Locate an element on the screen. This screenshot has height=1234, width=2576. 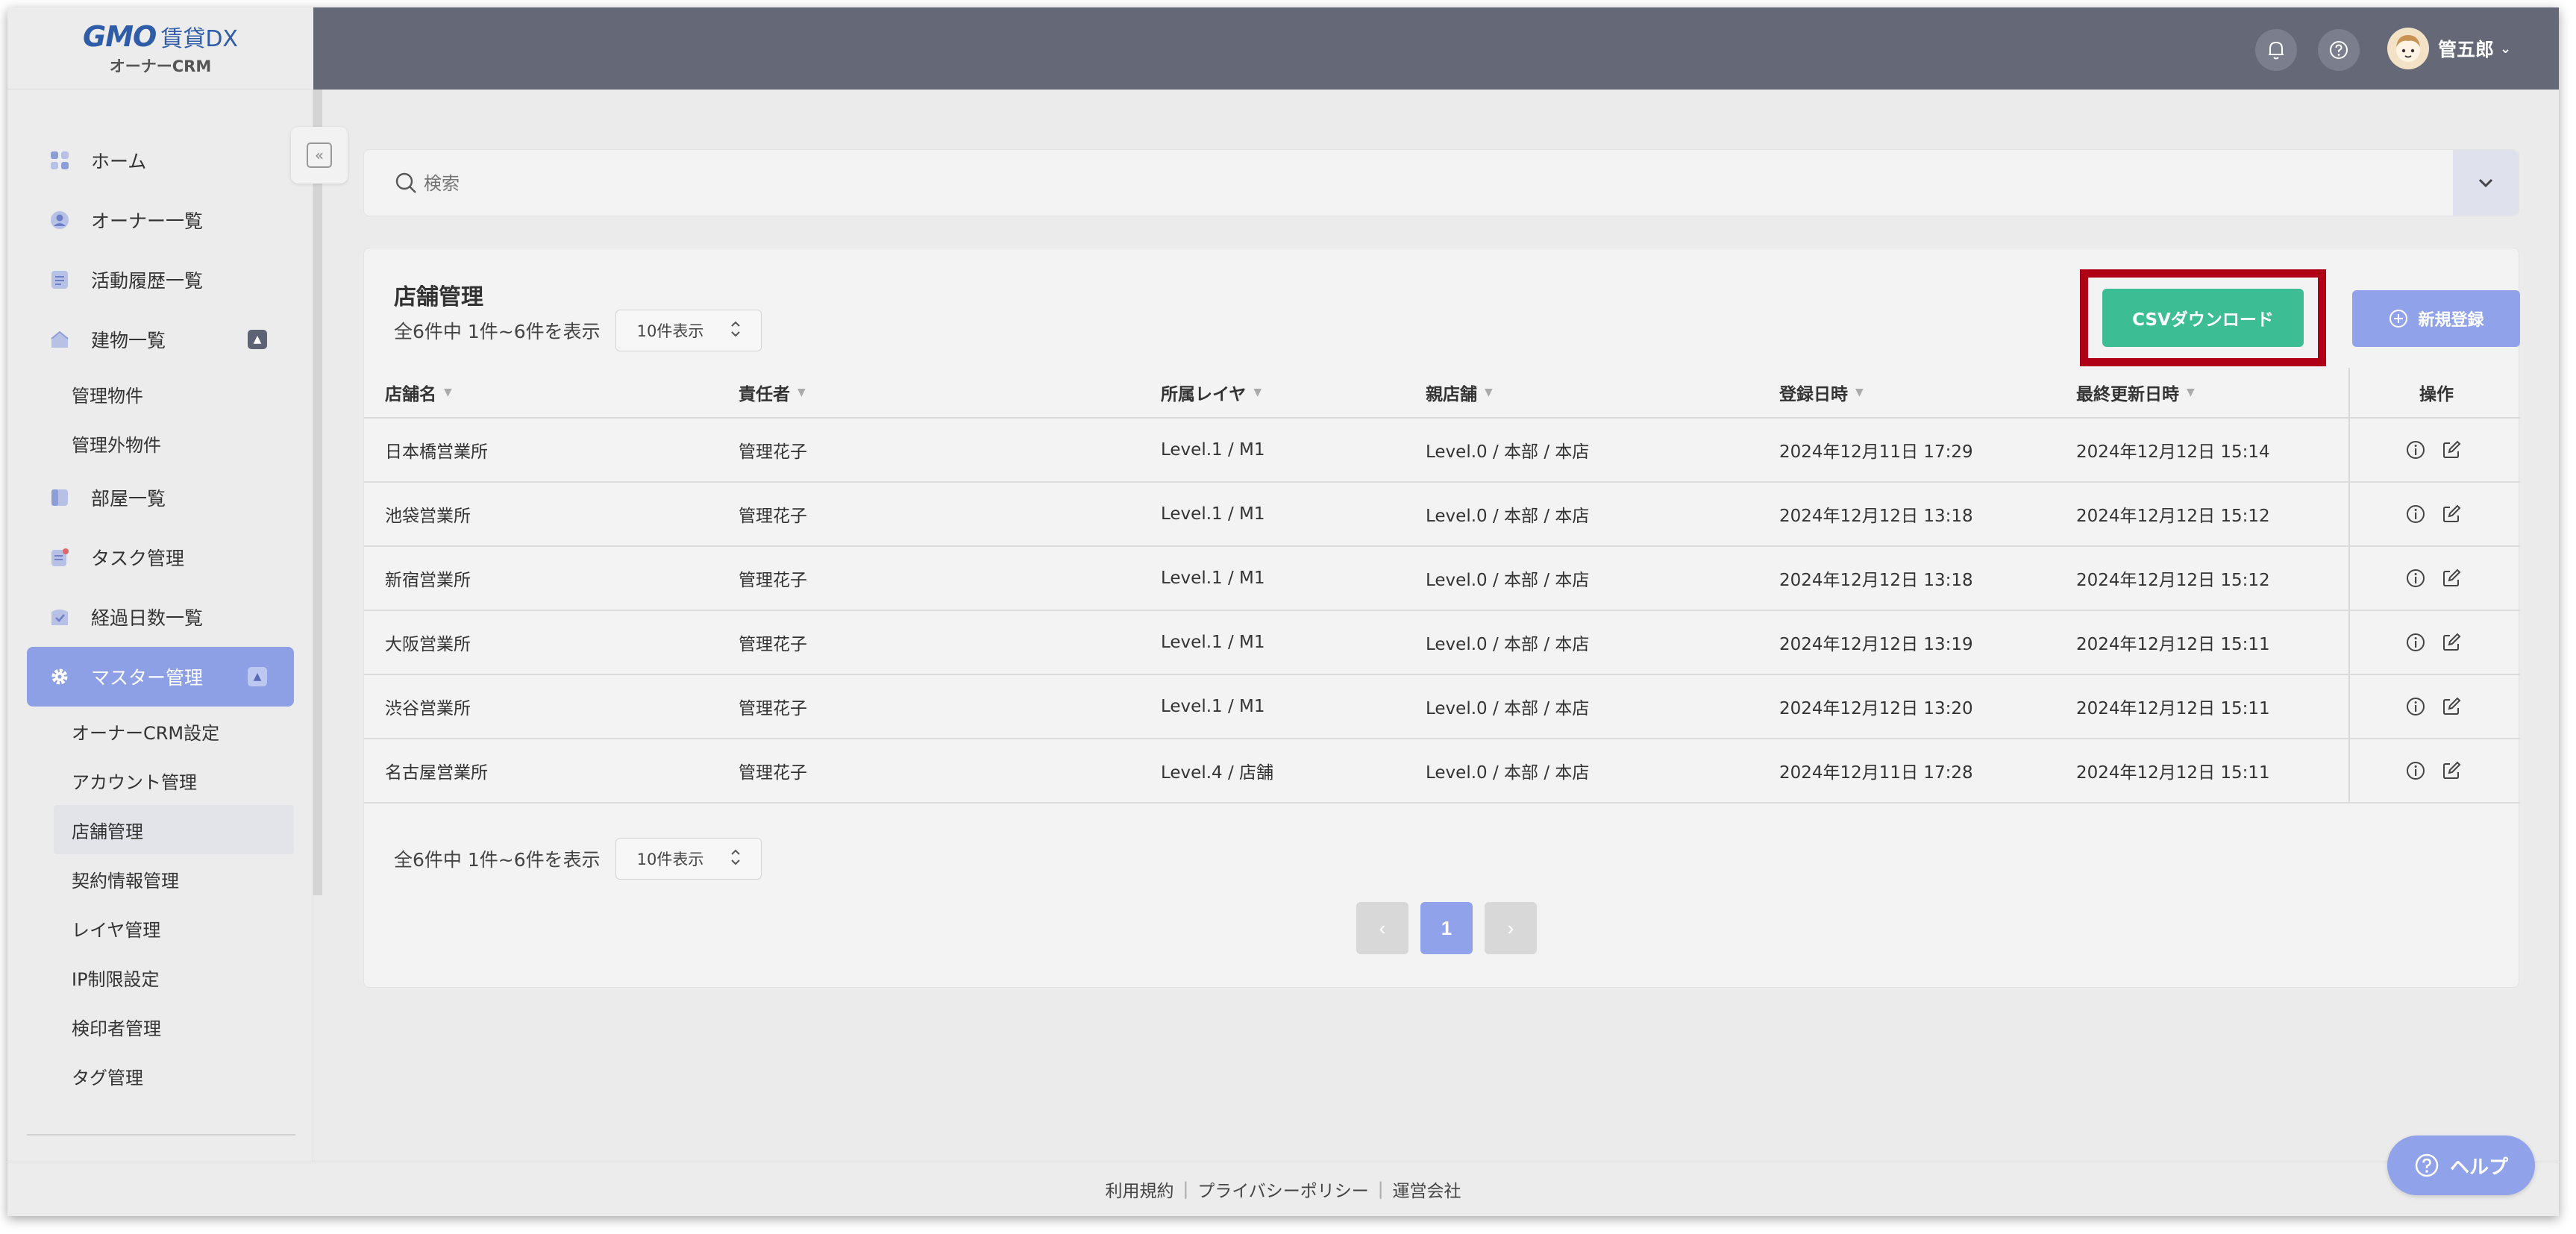
table-cell: 2024年12月12日 15:14 is located at coordinates (2173, 452).